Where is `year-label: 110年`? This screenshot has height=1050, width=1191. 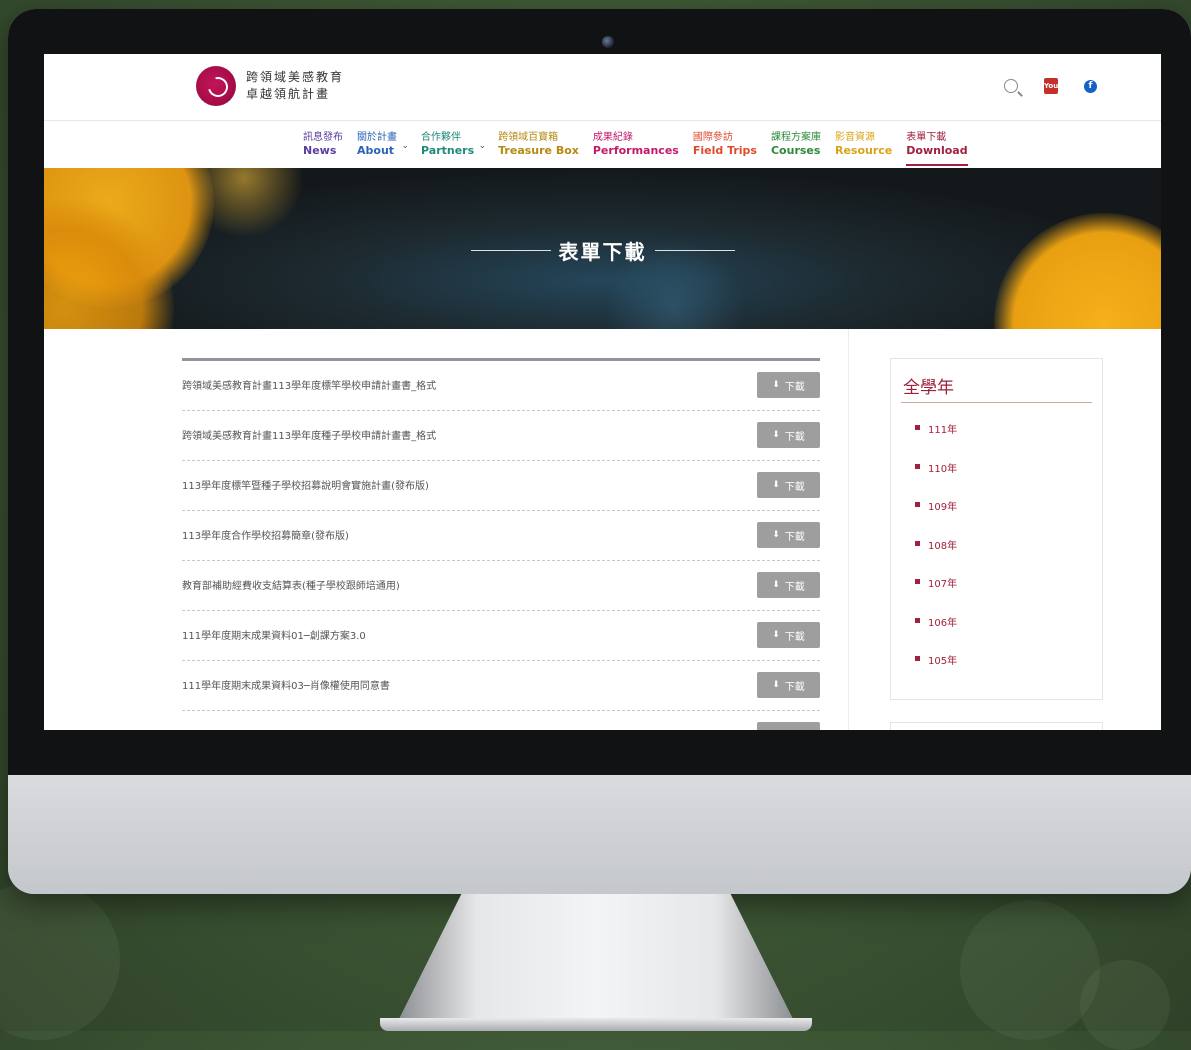 year-label: 110年 is located at coordinates (943, 469).